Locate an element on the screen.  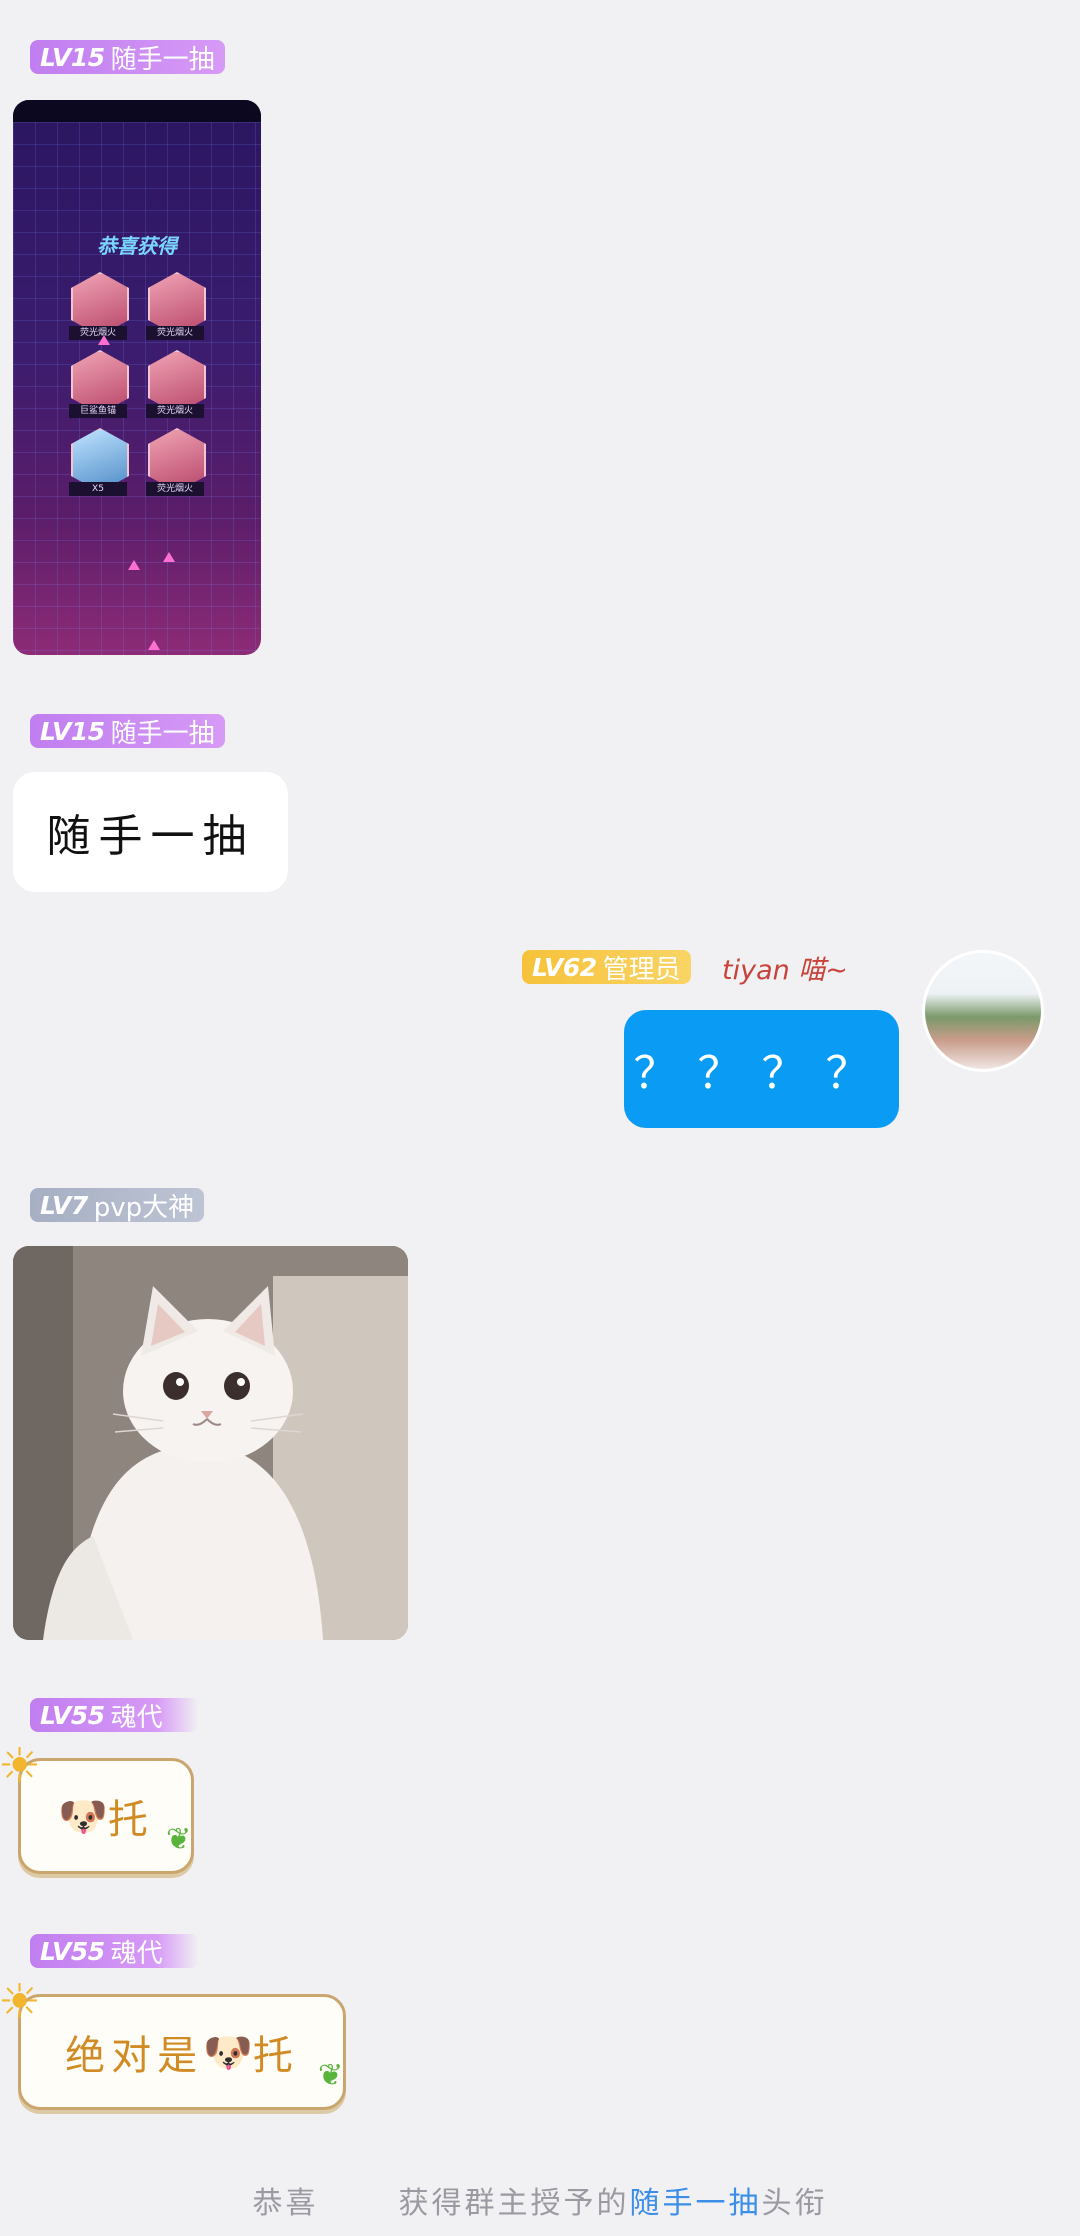
system-notice: 恭喜 获得群主授予的随手一抽头衔 is located at coordinates (540, 2200).